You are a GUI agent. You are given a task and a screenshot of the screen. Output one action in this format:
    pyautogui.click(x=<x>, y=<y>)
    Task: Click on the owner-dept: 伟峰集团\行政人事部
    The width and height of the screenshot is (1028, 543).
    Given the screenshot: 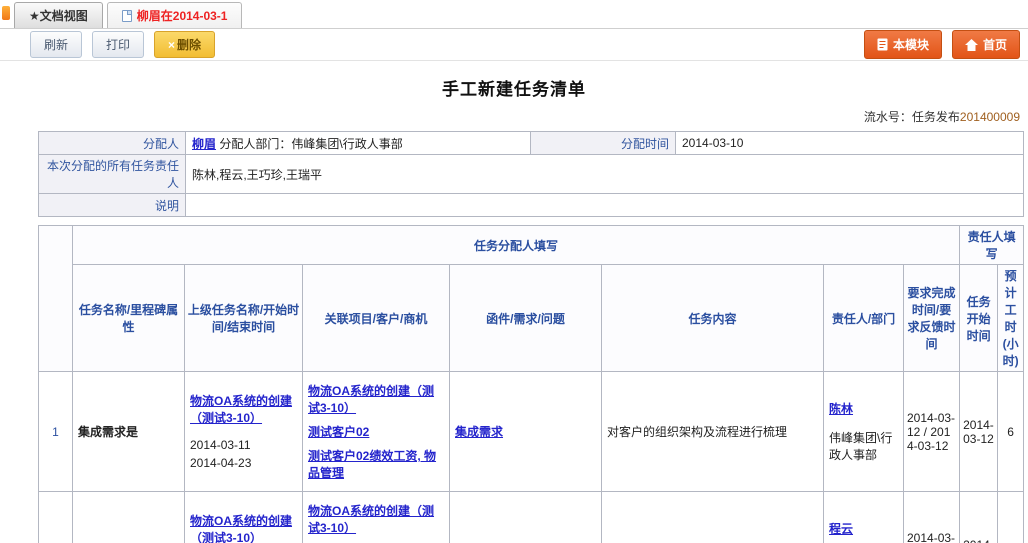 What is the action you would take?
    pyautogui.click(x=861, y=446)
    